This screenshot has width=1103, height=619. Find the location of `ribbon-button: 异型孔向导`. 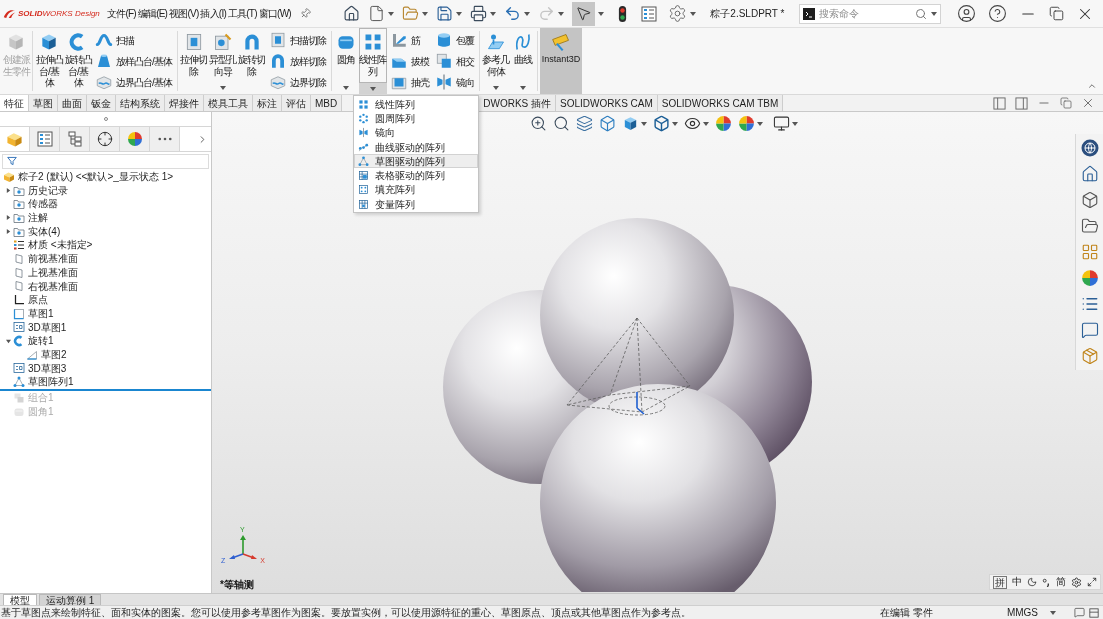

ribbon-button: 异型孔向导 is located at coordinates (222, 61).